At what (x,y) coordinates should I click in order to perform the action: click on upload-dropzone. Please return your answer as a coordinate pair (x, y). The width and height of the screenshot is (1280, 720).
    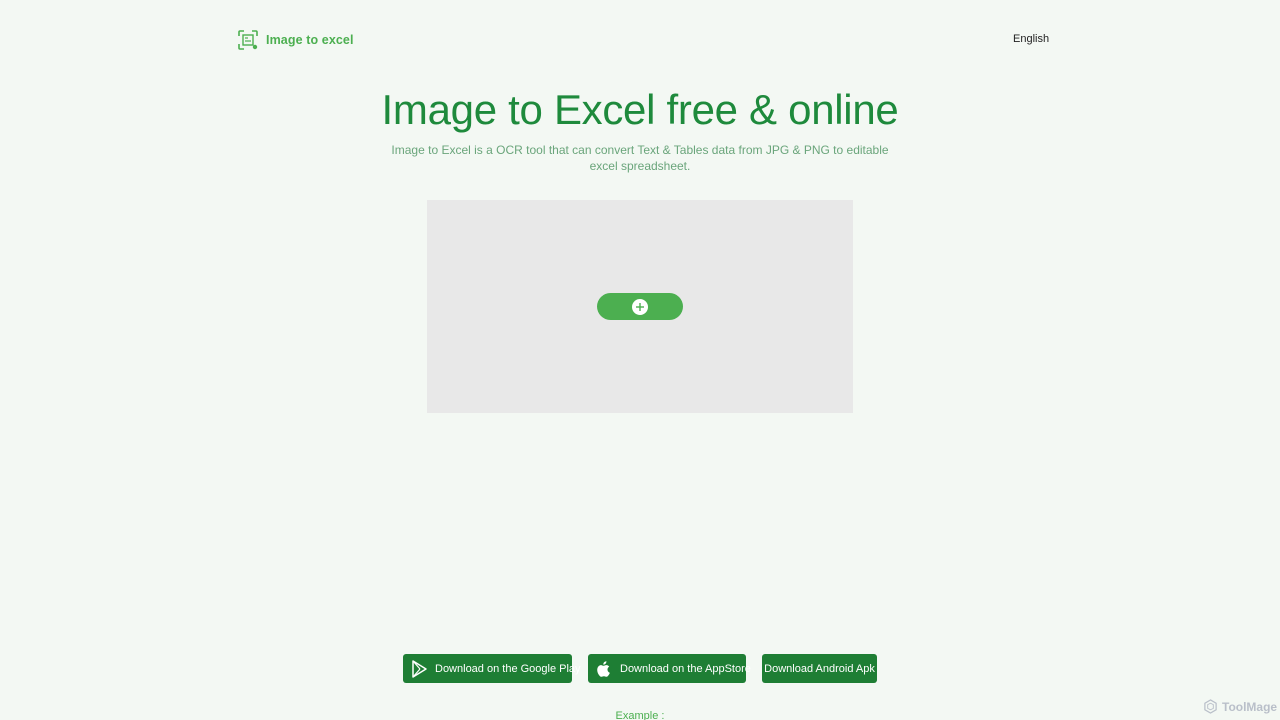
    Looking at the image, I should click on (640, 306).